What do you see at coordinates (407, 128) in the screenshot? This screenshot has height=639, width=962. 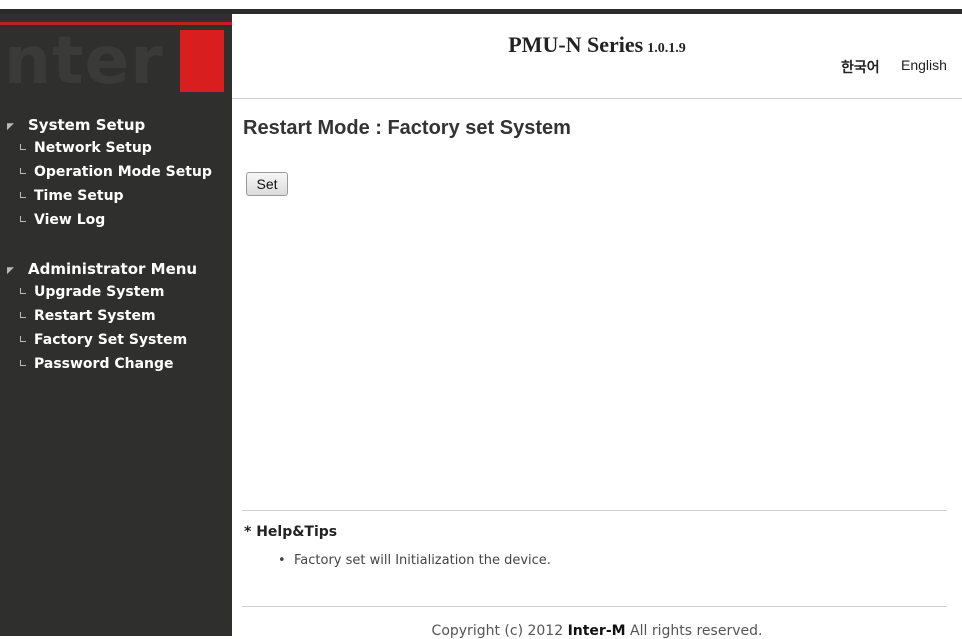 I see `section-title: Restart Mode : Factory set System` at bounding box center [407, 128].